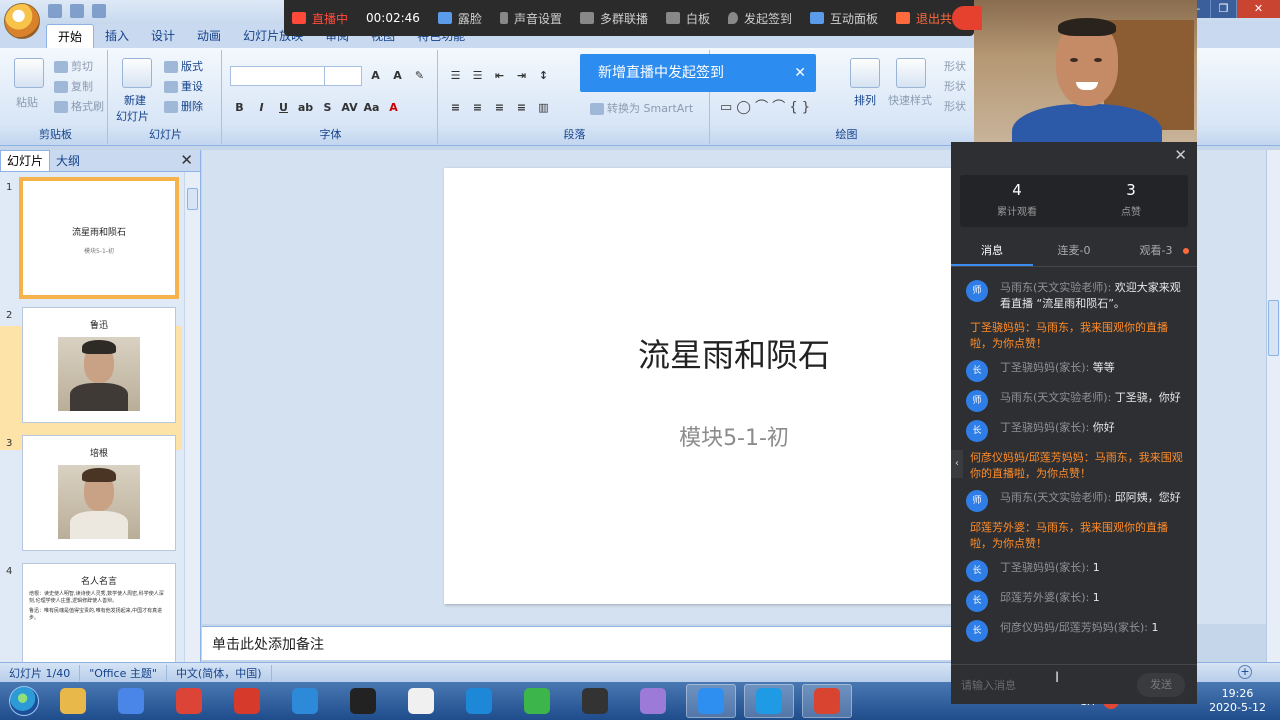 The height and width of the screenshot is (720, 1280). Describe the element at coordinates (132, 116) in the screenshot. I see `new-slide-button-2: 幻灯片` at that location.